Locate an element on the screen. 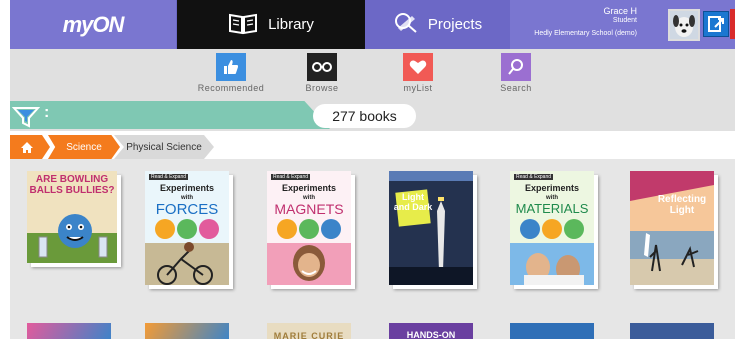 This screenshot has width=735, height=339. tab-library: Library is located at coordinates (271, 24).